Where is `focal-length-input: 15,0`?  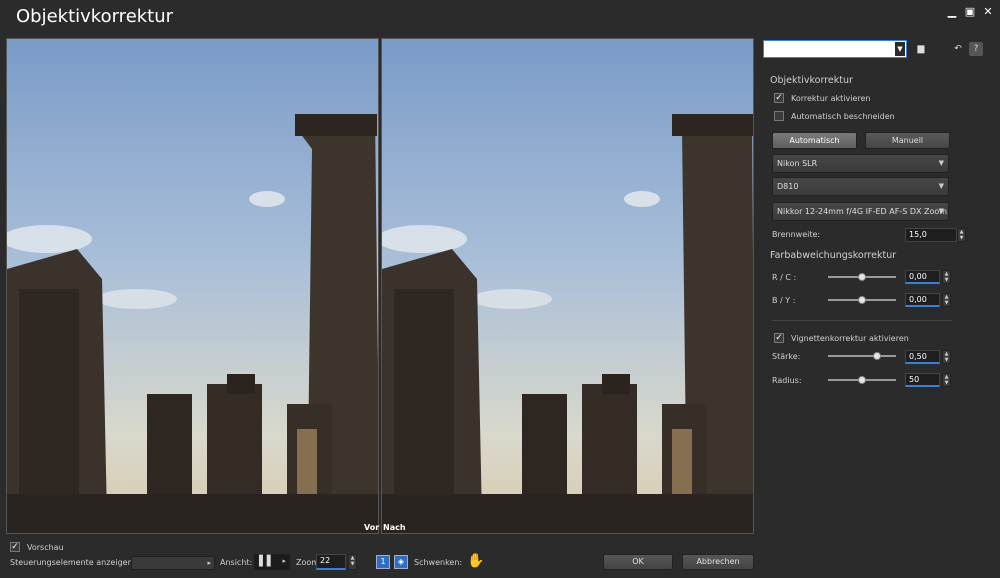 focal-length-input: 15,0 is located at coordinates (931, 235).